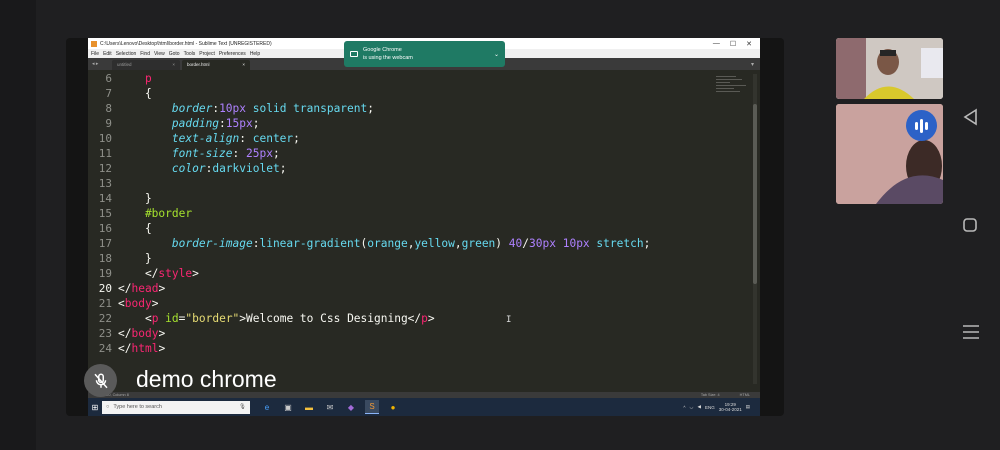 The image size is (1000, 450). What do you see at coordinates (716, 44) in the screenshot?
I see `minimize-button: —` at bounding box center [716, 44].